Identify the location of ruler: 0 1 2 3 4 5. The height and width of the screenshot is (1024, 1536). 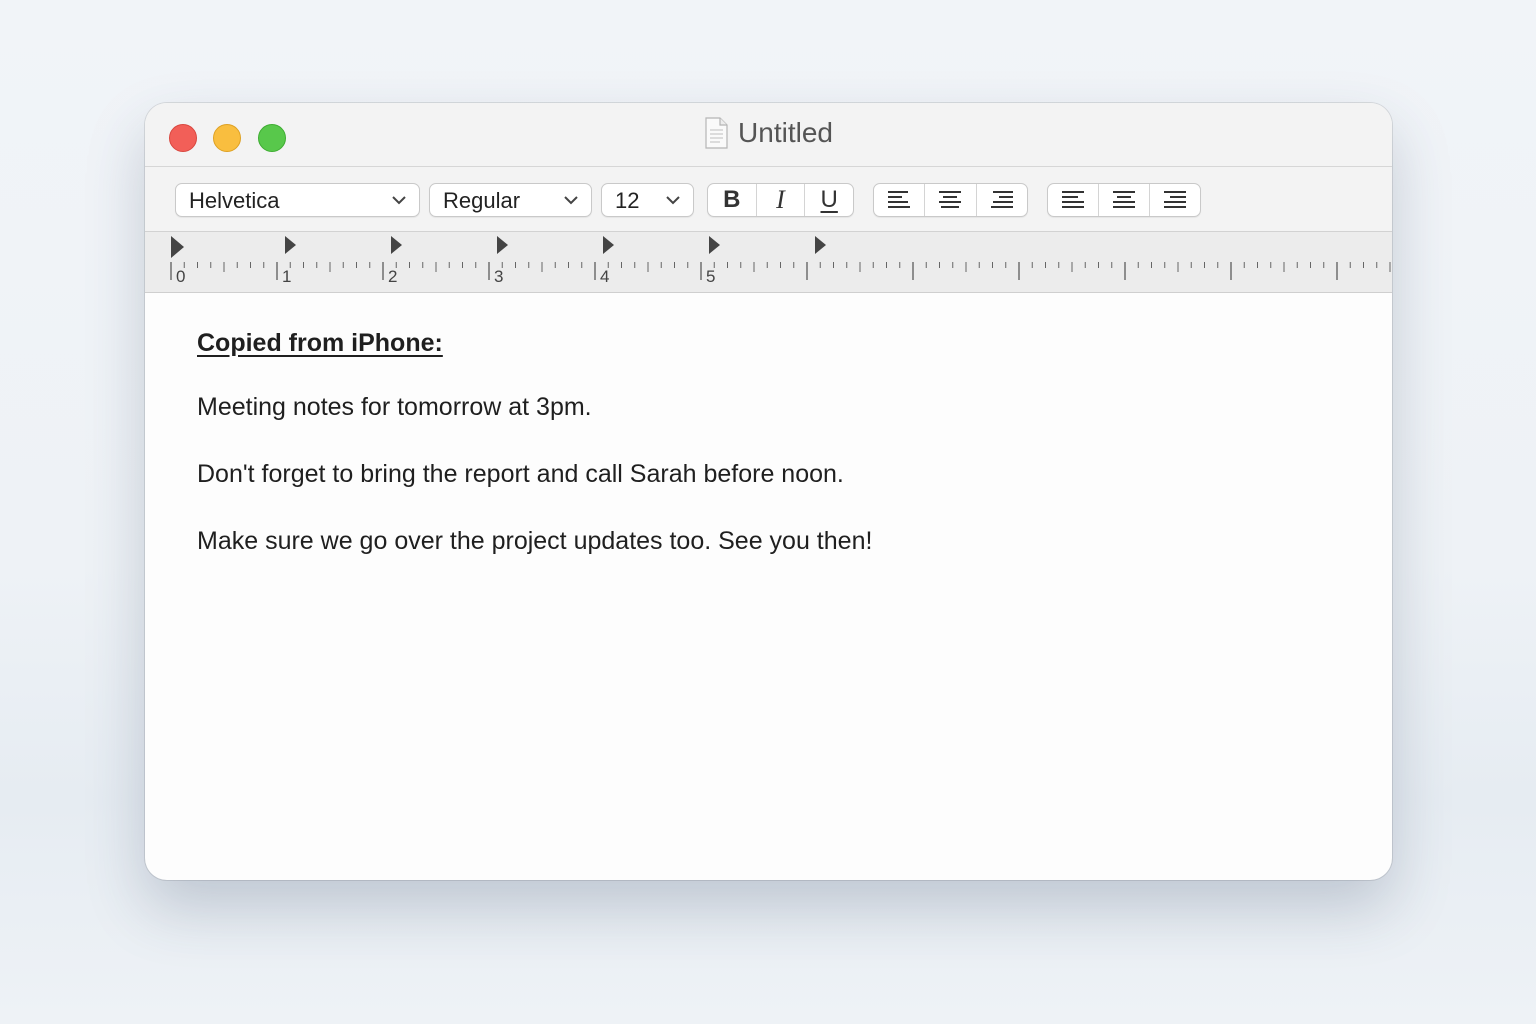
(768, 262).